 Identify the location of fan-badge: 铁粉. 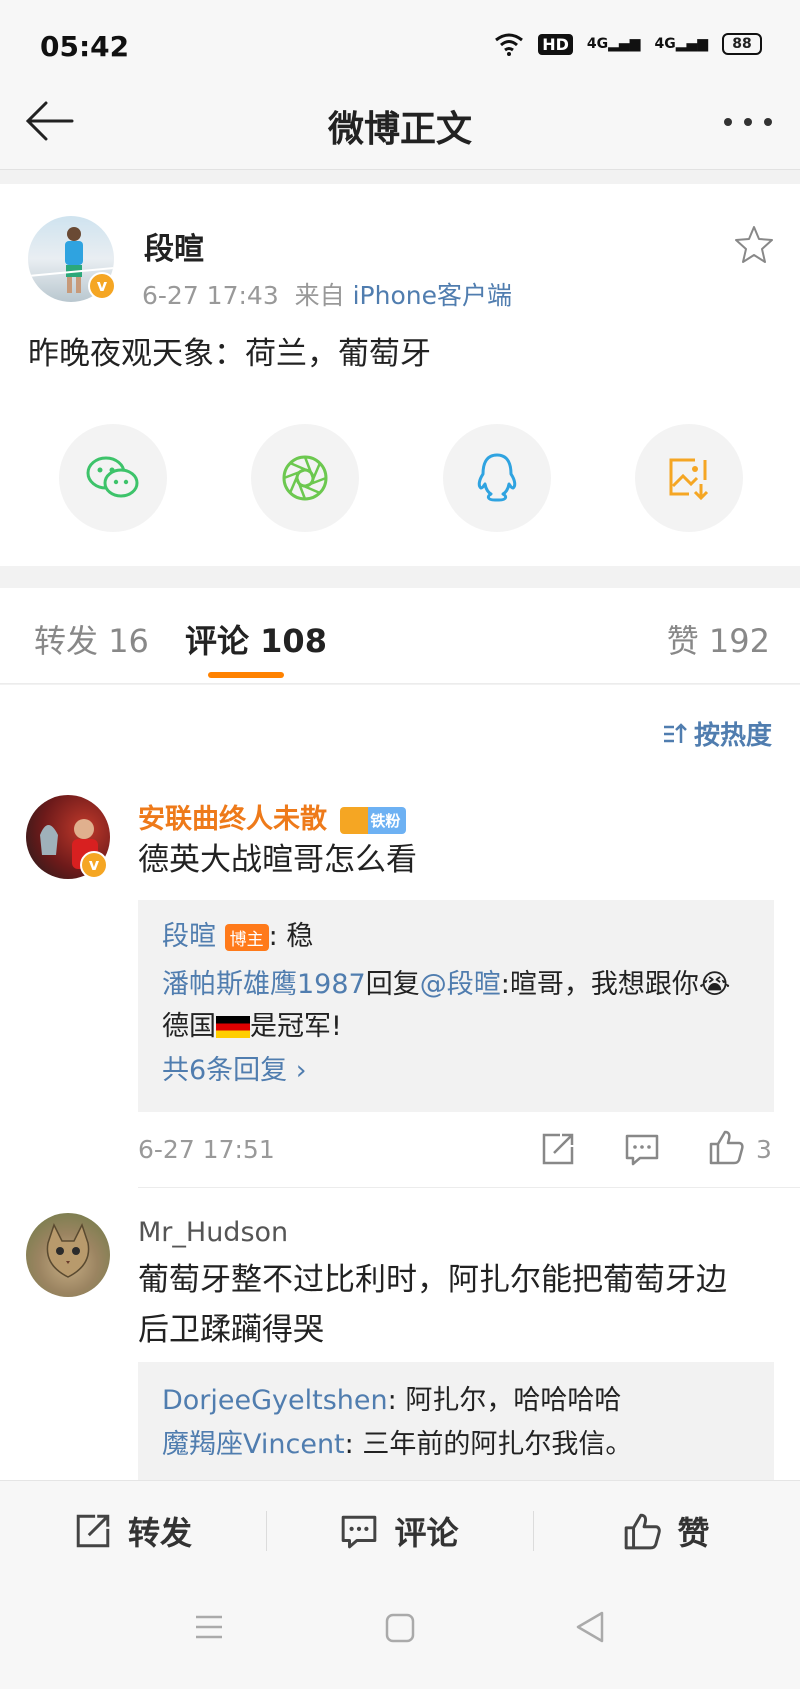
(373, 820).